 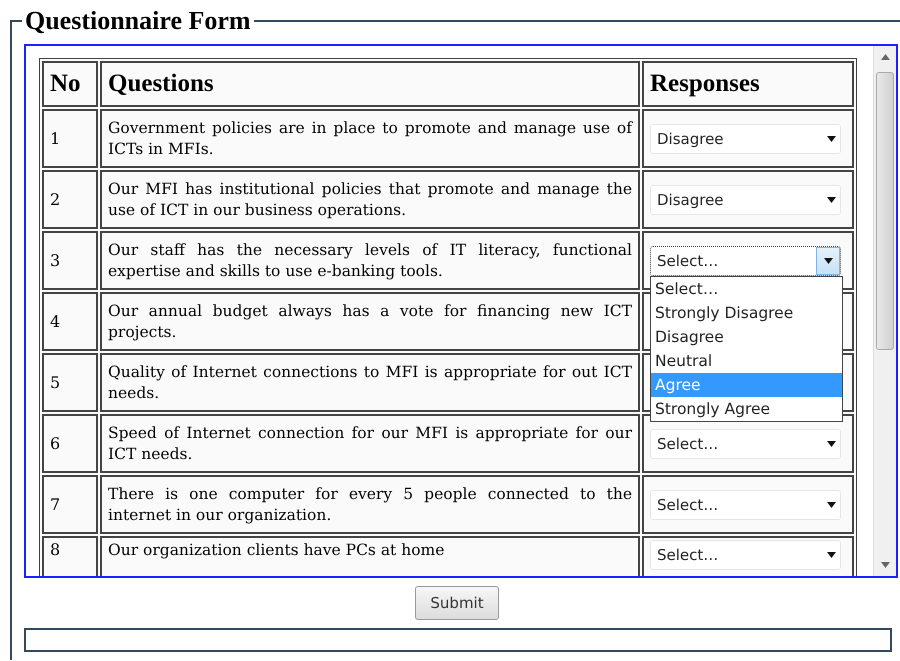 What do you see at coordinates (70, 556) in the screenshot?
I see `row-number: 8` at bounding box center [70, 556].